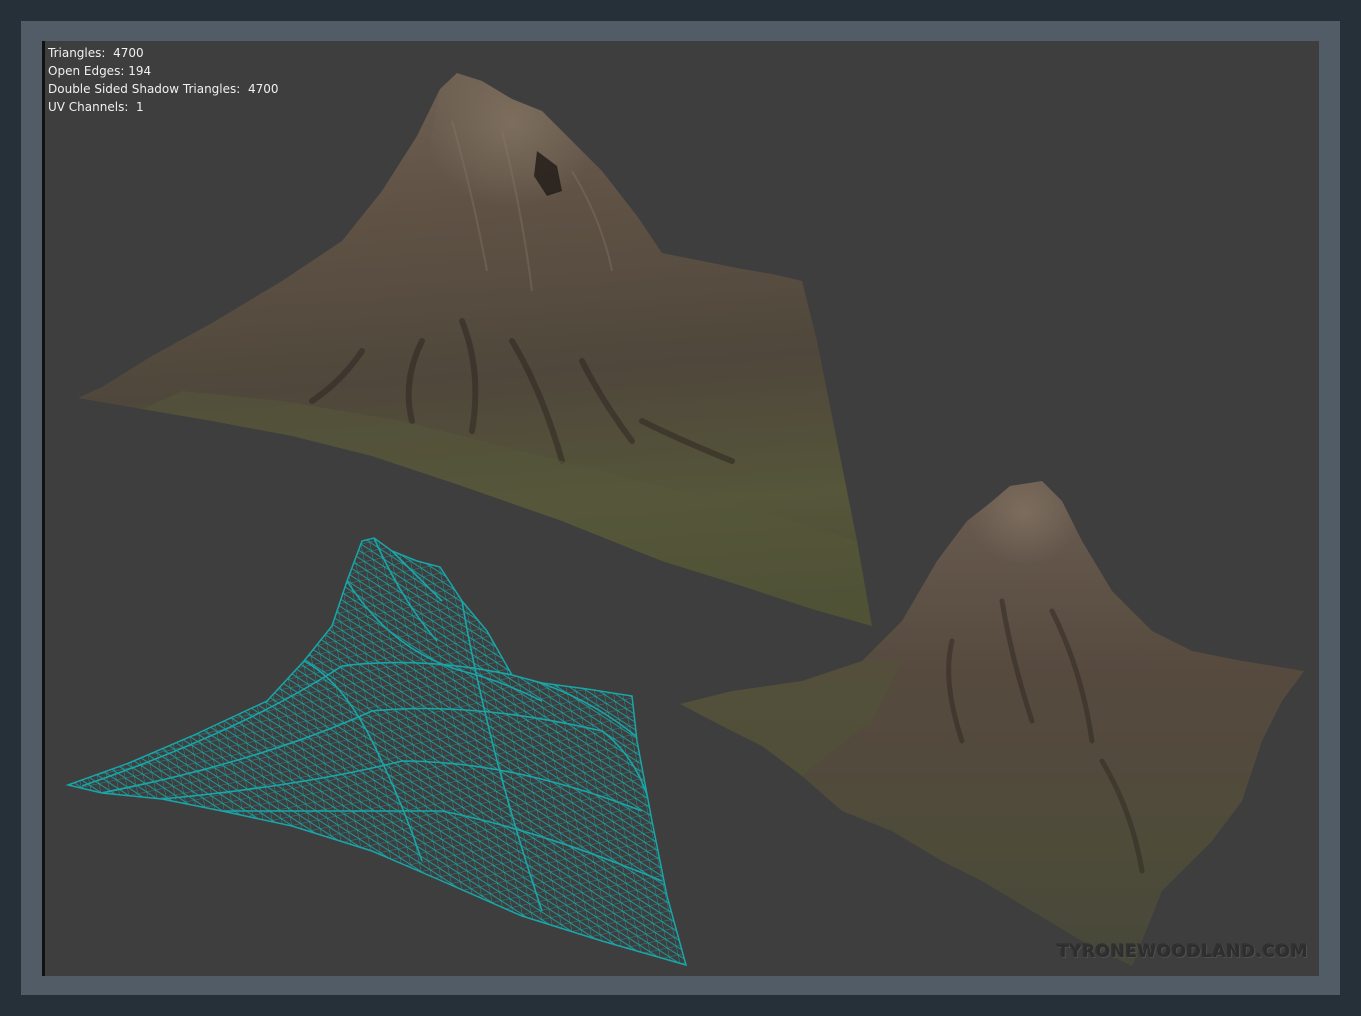 Image resolution: width=1361 pixels, height=1016 pixels. Describe the element at coordinates (96, 107) in the screenshot. I see `stat-uv-channels: UV Channels: 1` at that location.